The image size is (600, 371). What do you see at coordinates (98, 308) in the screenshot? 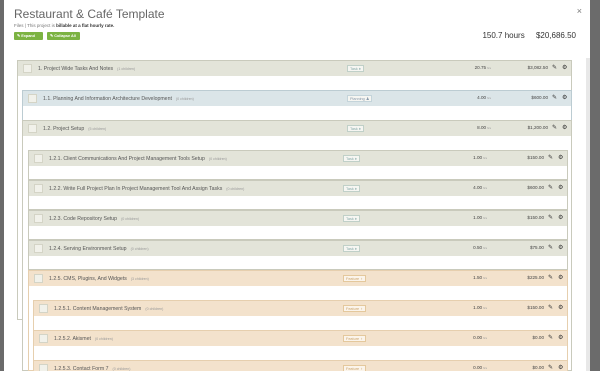
I see `task-name: 1.2.5.1. Content Management System` at bounding box center [98, 308].